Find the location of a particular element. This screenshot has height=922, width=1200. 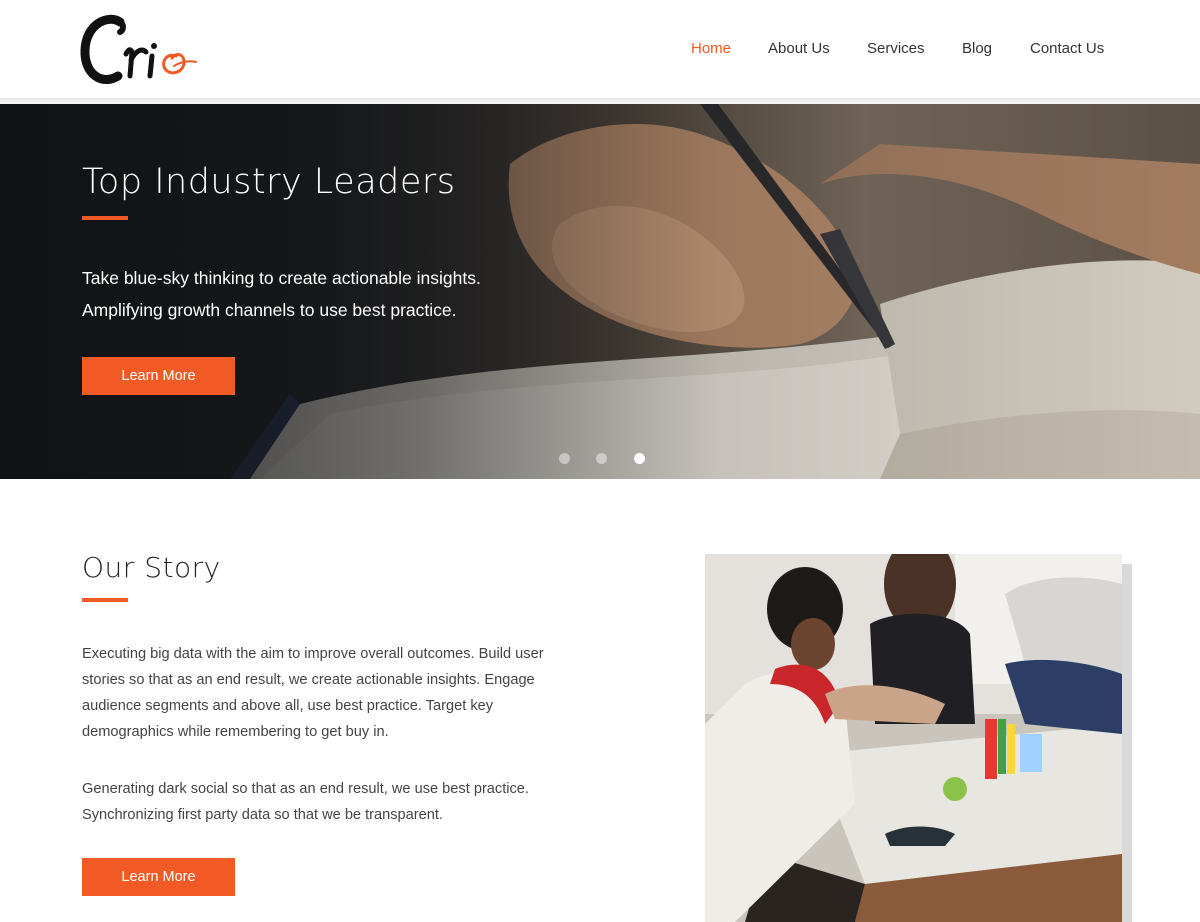

story-learn-more-button: Learn More is located at coordinates (158, 877).